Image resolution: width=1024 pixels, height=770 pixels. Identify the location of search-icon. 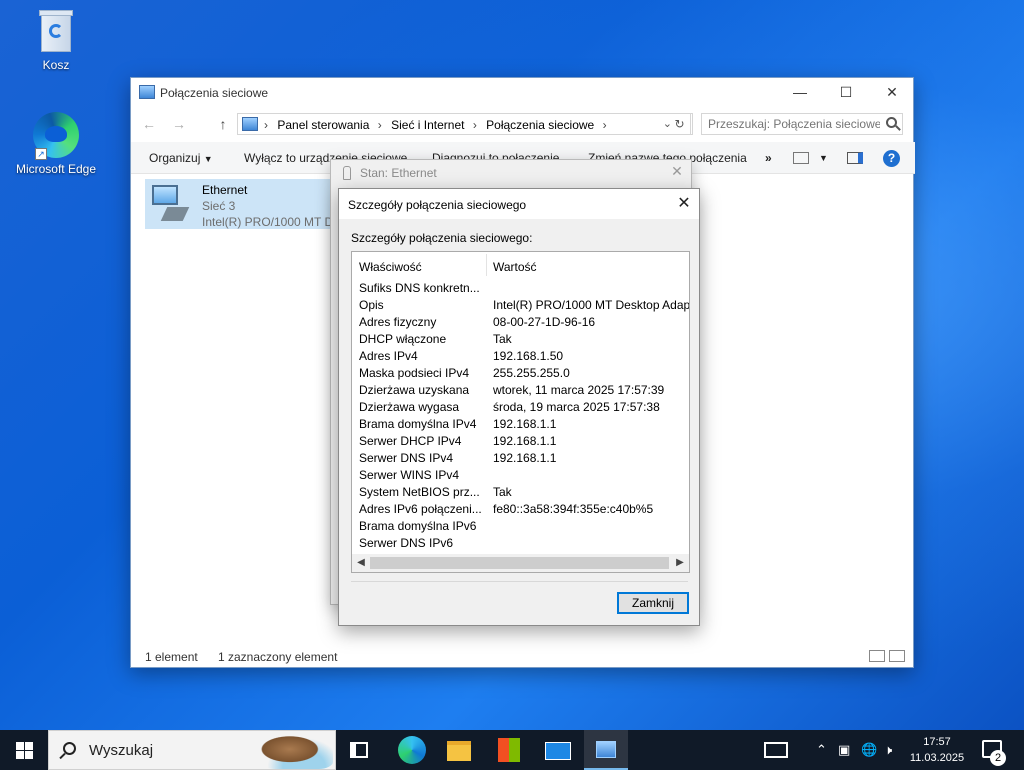
(891, 122).